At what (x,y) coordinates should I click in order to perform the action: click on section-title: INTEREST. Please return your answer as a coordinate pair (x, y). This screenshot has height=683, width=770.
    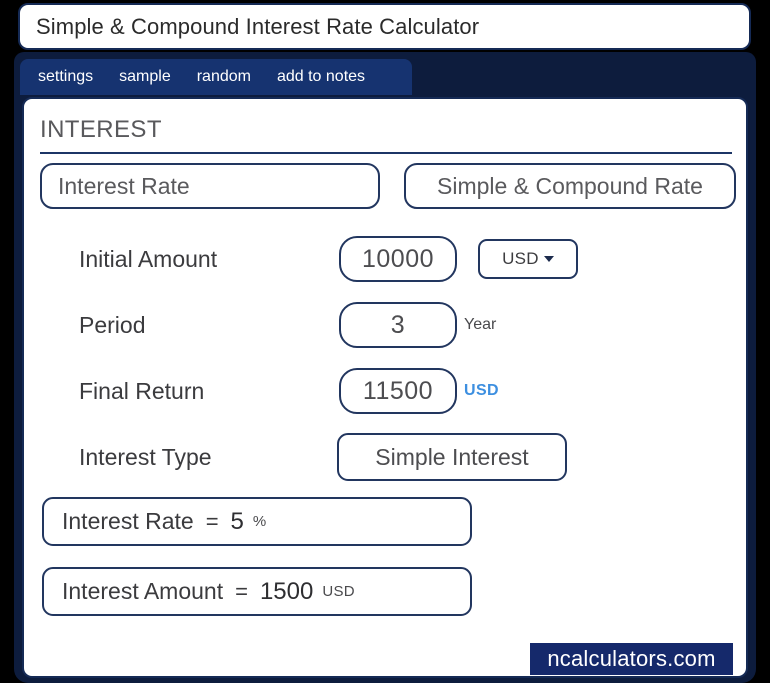
    Looking at the image, I should click on (101, 129).